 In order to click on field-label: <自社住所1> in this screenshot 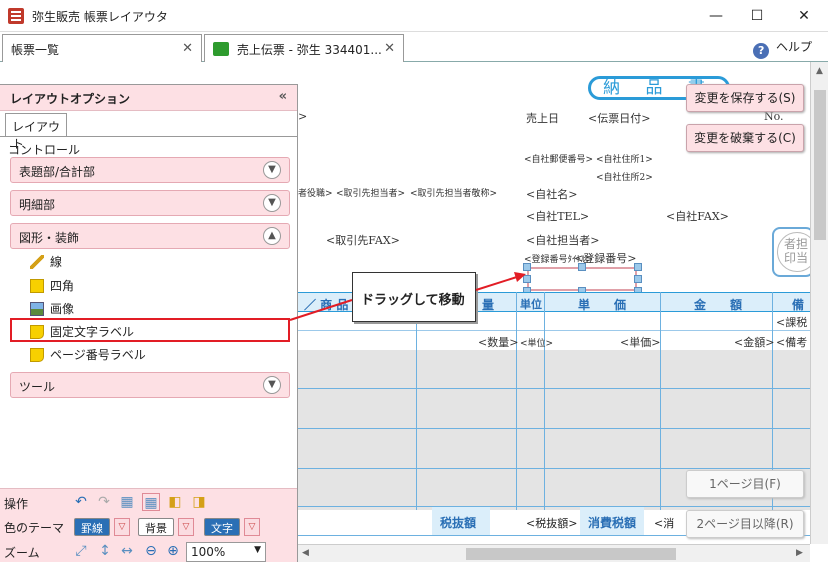, I will do `click(624, 158)`.